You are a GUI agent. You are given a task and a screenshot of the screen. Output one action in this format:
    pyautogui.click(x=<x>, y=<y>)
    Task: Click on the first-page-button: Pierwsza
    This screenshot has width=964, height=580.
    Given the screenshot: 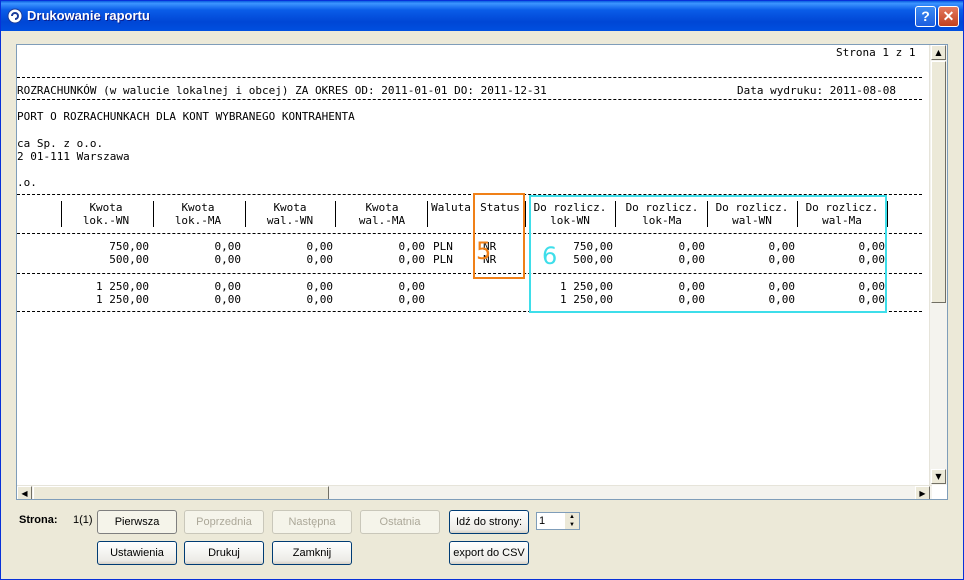 What is the action you would take?
    pyautogui.click(x=137, y=522)
    